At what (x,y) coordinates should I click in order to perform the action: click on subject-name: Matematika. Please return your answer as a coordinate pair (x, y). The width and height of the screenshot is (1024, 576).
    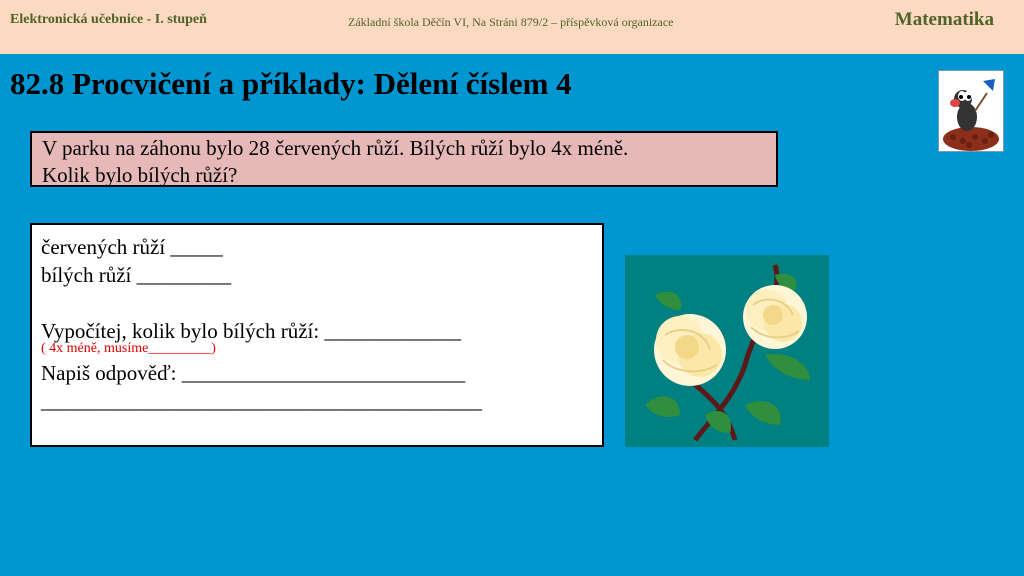
    Looking at the image, I should click on (944, 19).